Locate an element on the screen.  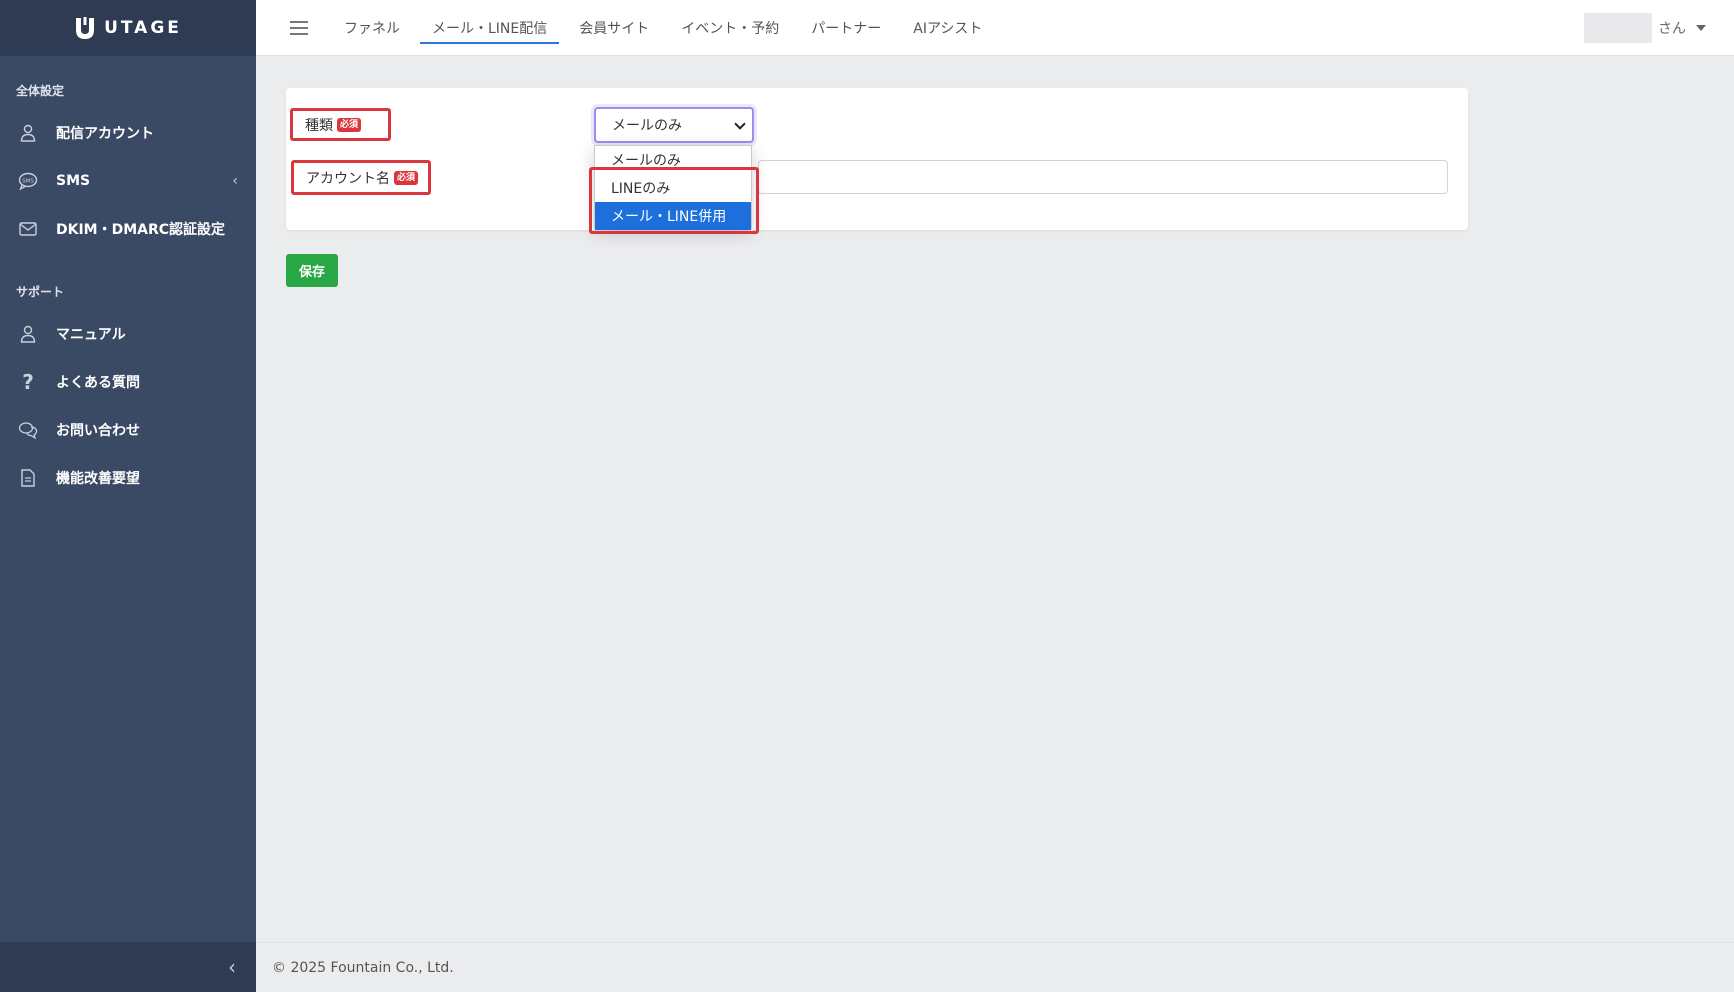
user-menu: さん is located at coordinates (1645, 28).